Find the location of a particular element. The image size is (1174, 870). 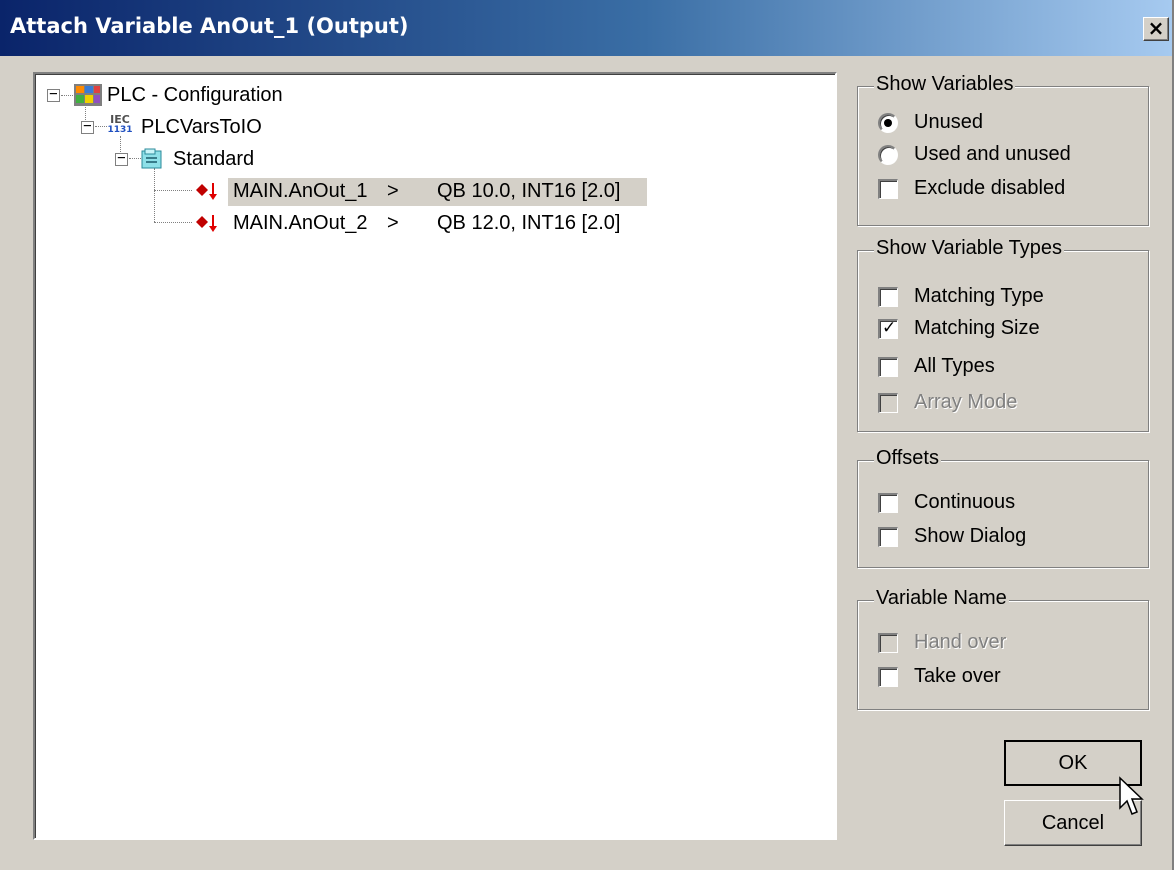

variable-address: QB 10.0, INT16 [2.0] is located at coordinates (529, 191).